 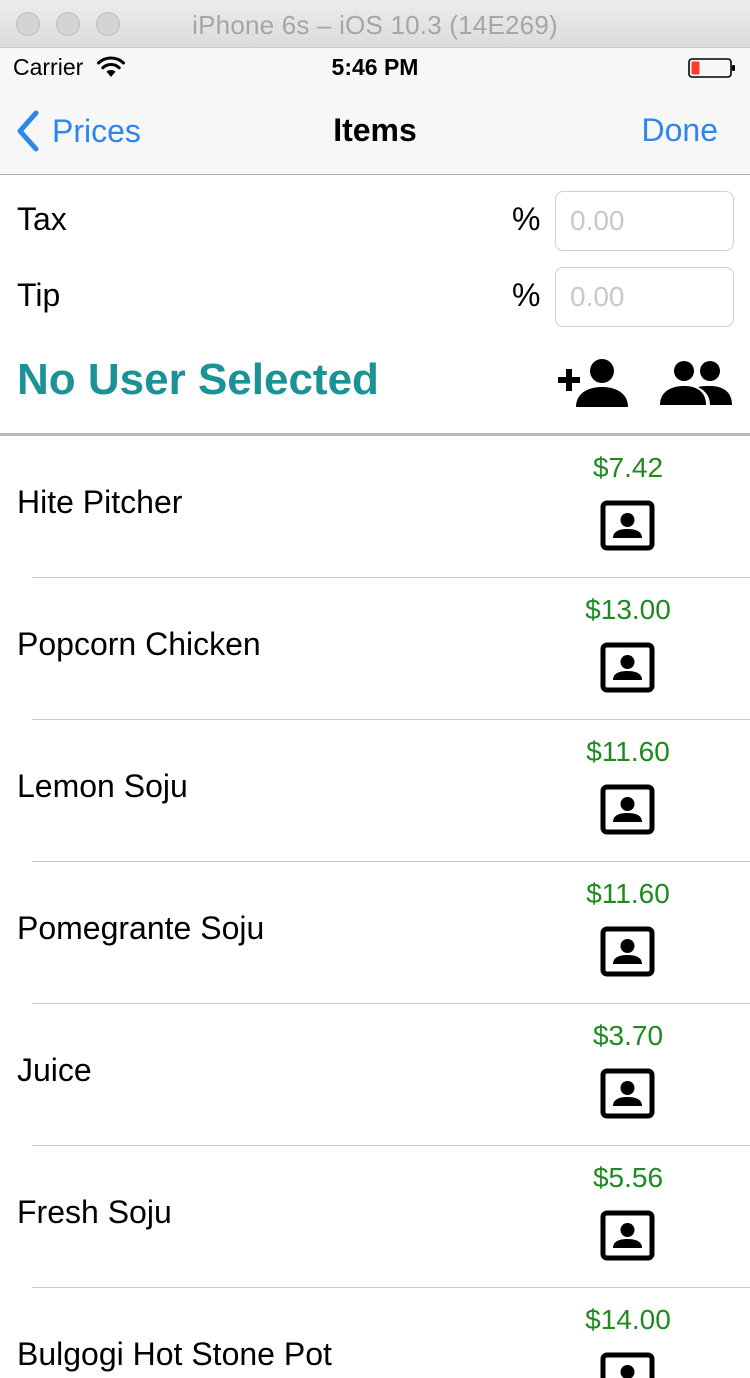 I want to click on list-item: Hite Pitcher $7.42, so click(x=375, y=507).